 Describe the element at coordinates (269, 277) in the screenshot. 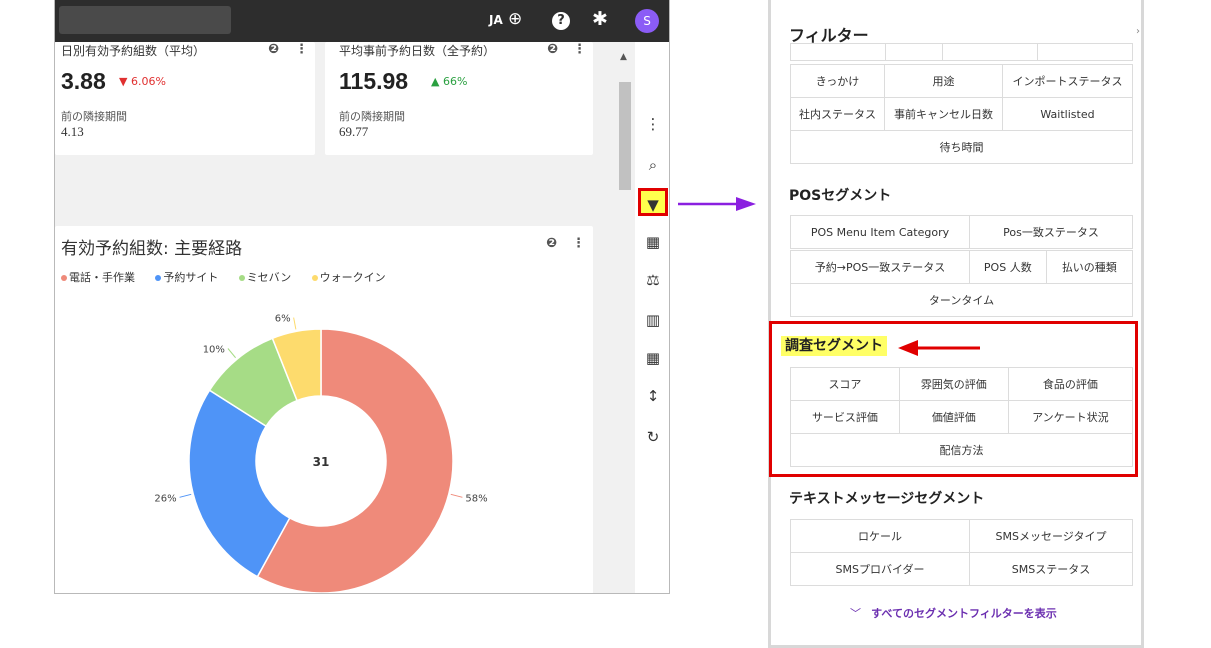

I see `legend-label: ミセバン` at that location.